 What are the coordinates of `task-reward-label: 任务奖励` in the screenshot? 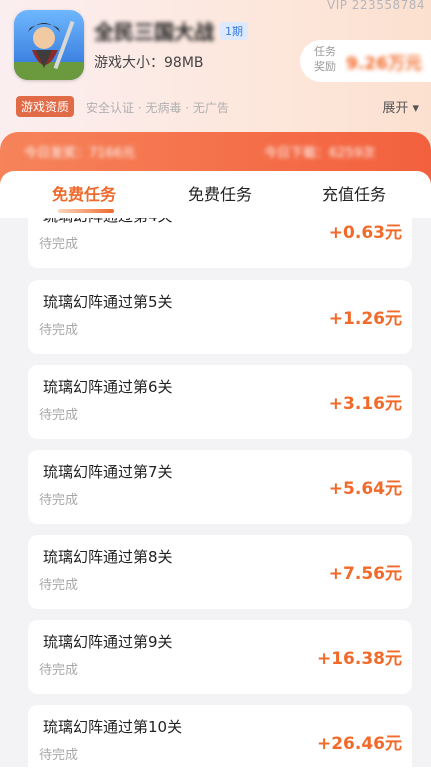 It's located at (325, 59).